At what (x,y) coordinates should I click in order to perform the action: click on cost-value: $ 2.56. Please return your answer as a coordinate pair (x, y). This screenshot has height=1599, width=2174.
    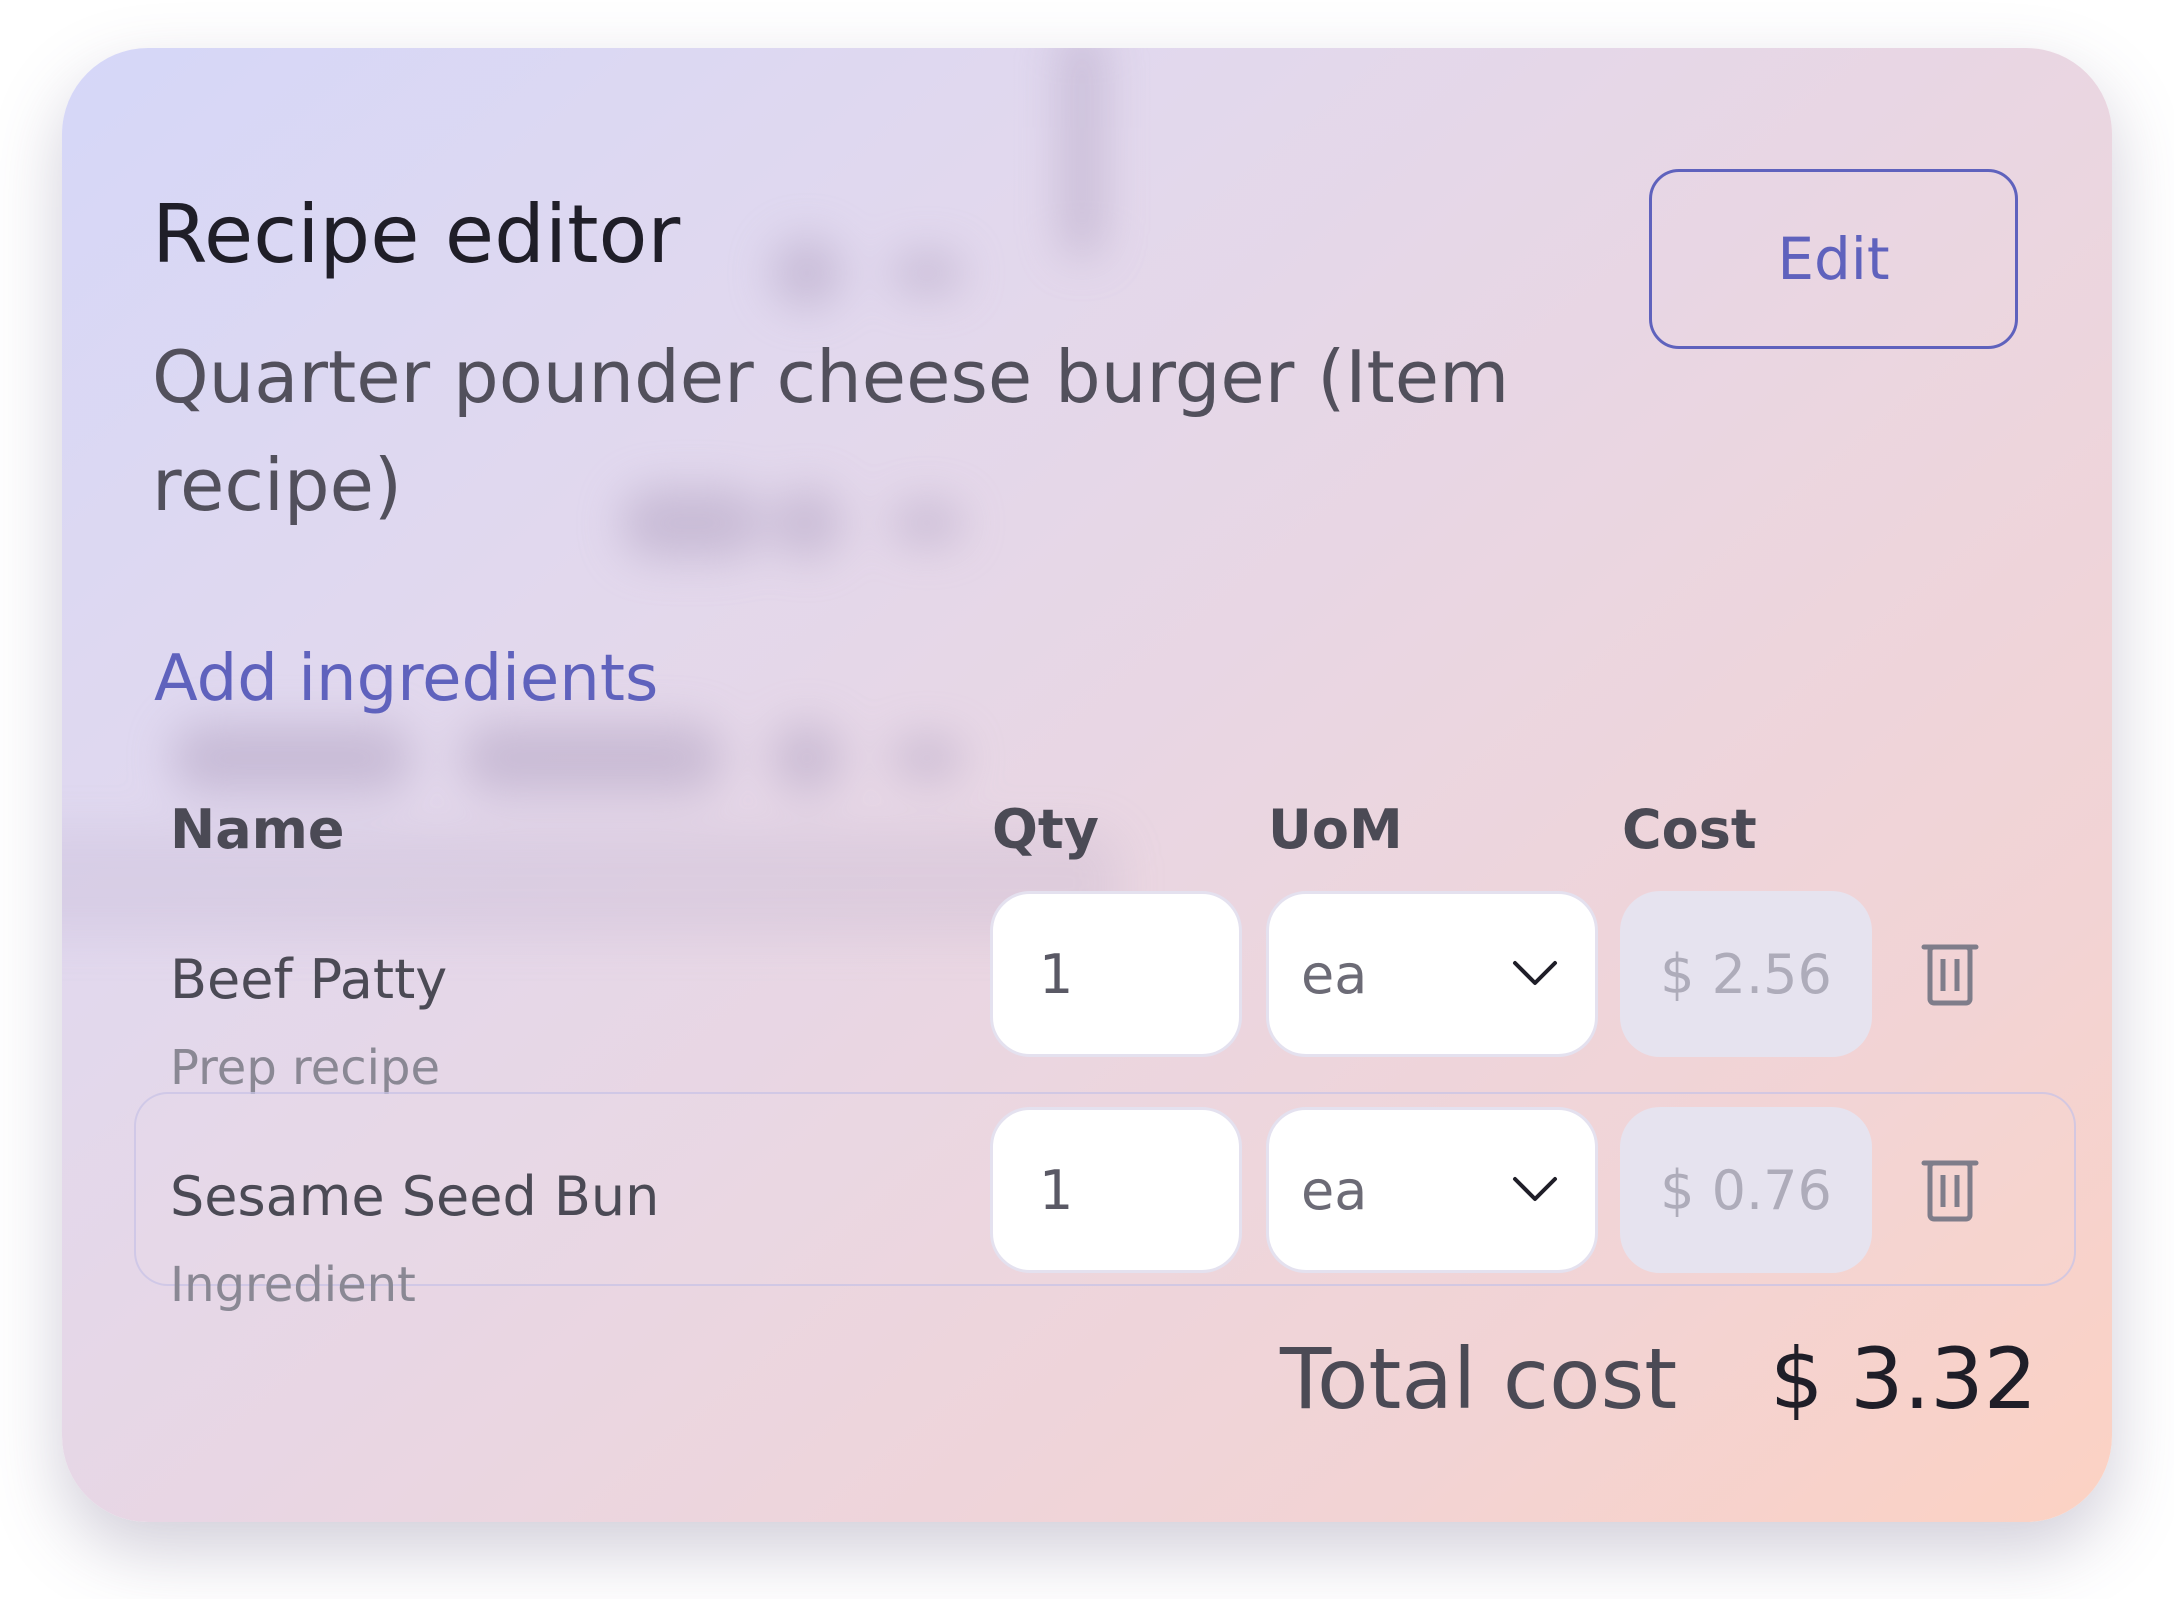
    Looking at the image, I should click on (1746, 974).